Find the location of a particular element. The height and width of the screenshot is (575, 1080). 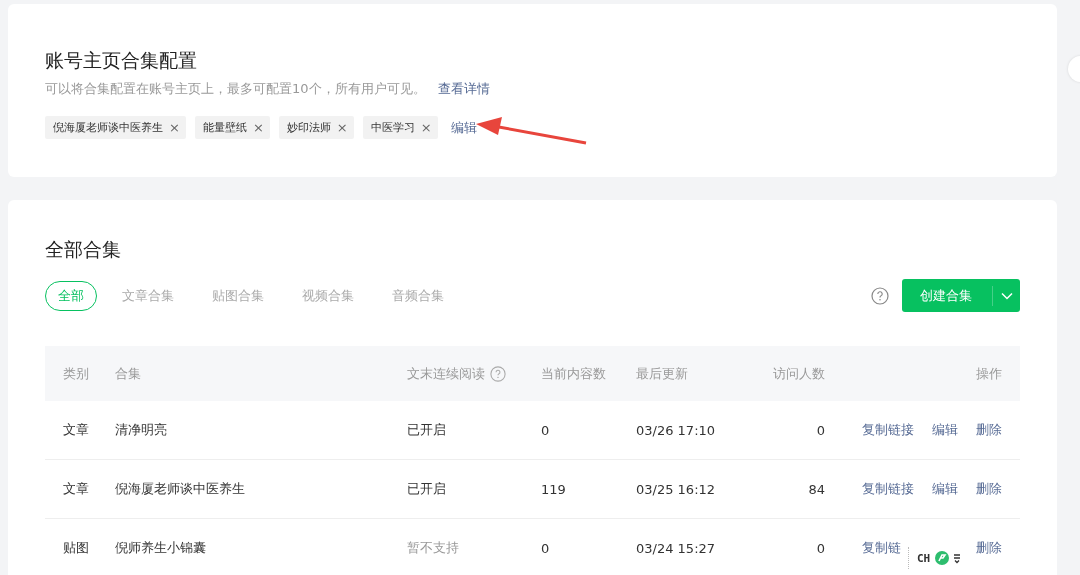

column-header: 文末连续阅读 is located at coordinates (446, 373).